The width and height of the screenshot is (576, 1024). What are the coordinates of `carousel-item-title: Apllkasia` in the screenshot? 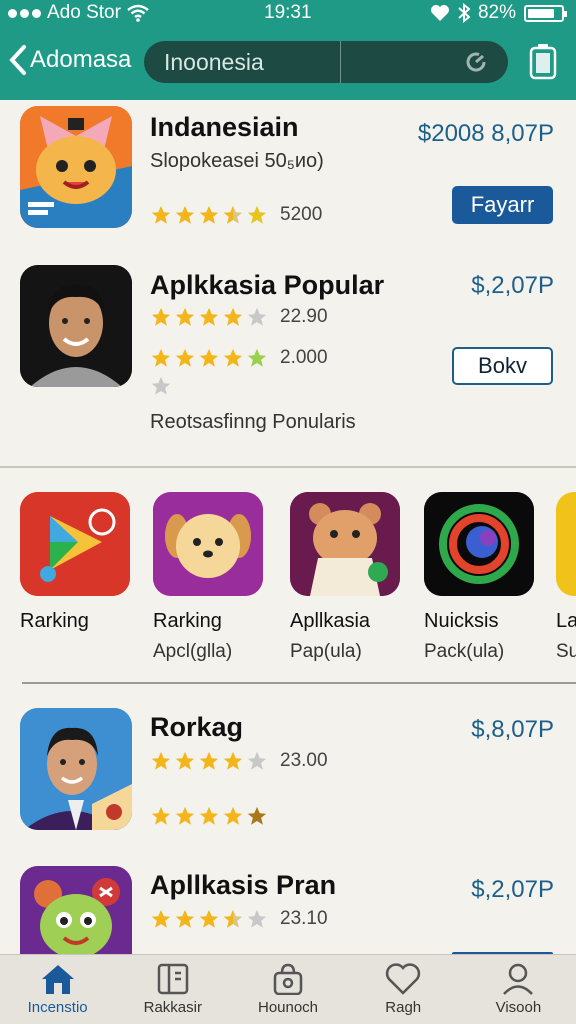 It's located at (330, 621).